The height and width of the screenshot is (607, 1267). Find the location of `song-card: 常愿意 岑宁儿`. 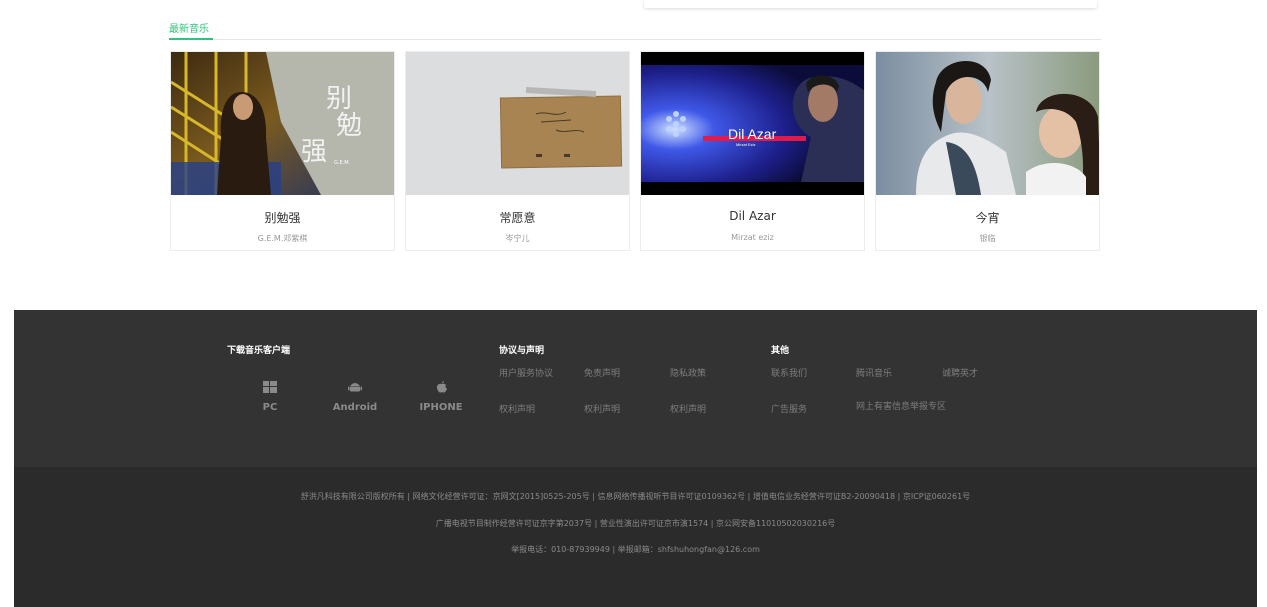

song-card: 常愿意 岑宁儿 is located at coordinates (517, 151).